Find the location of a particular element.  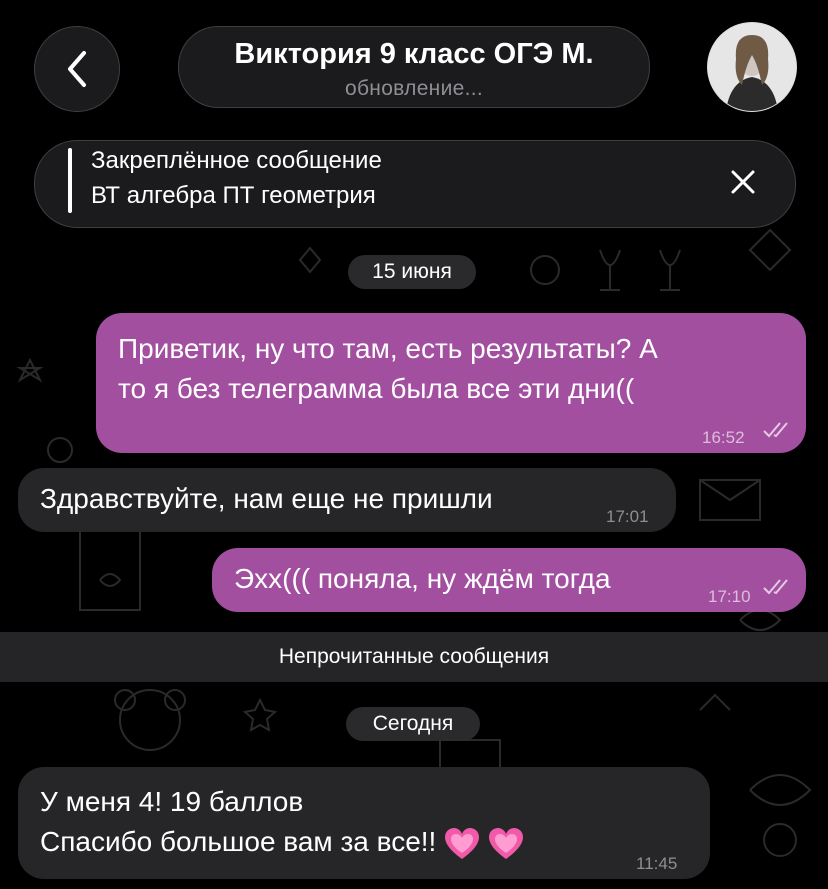

unread-messages-separator: Непрочитанные сообщения is located at coordinates (414, 657).